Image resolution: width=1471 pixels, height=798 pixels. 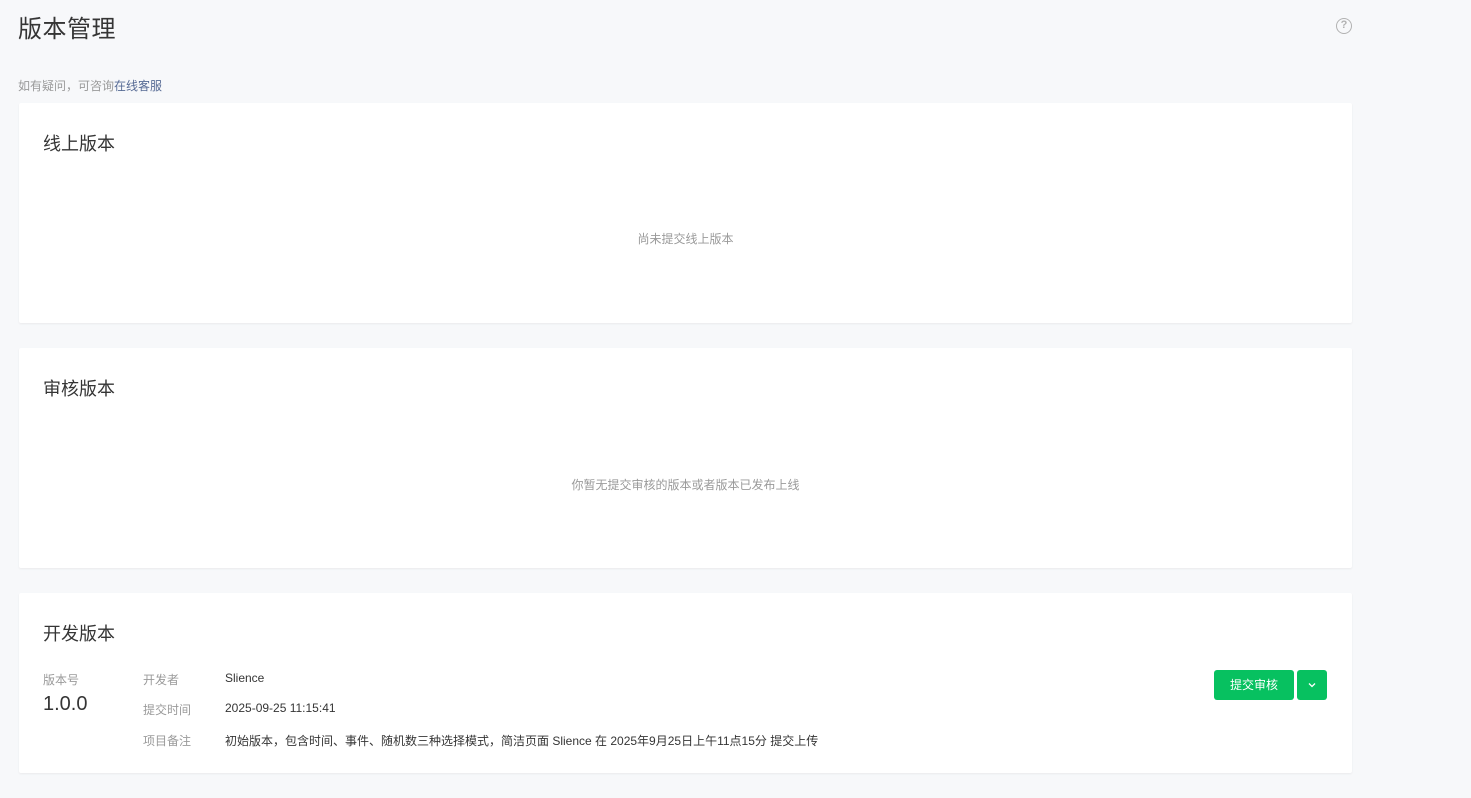 I want to click on help-hint: 如有疑问，可咨询在线客服, so click(x=90, y=85).